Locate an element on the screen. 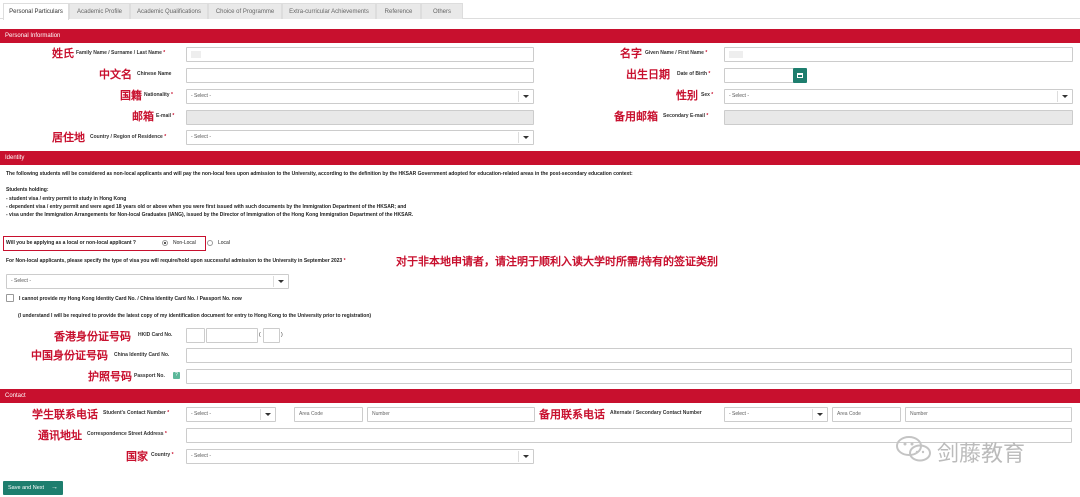 This screenshot has width=1080, height=497. sex-label: Sex * is located at coordinates (707, 95).